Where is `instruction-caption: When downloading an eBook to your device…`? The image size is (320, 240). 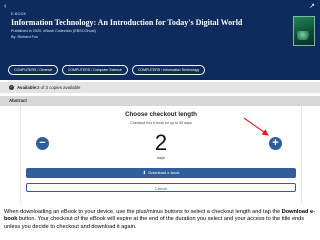 instruction-caption: When downloading an eBook to your device… is located at coordinates (161, 220).